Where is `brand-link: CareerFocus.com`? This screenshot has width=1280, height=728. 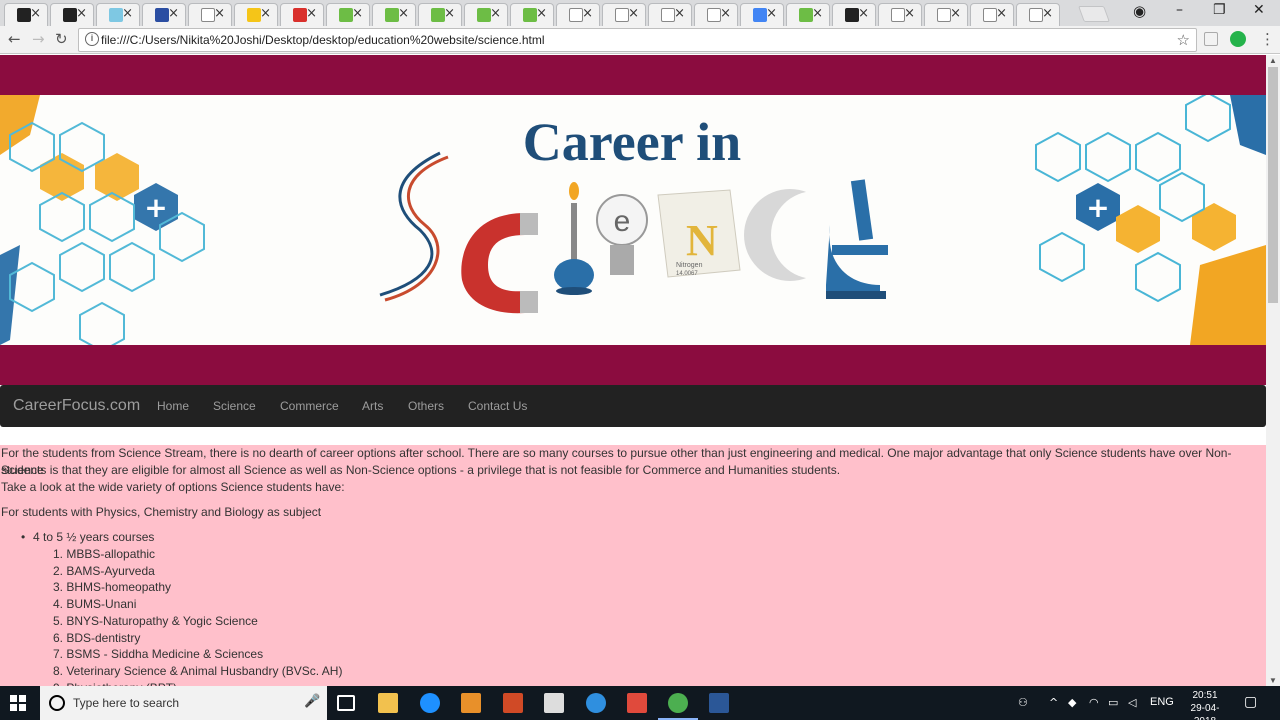 brand-link: CareerFocus.com is located at coordinates (76, 406).